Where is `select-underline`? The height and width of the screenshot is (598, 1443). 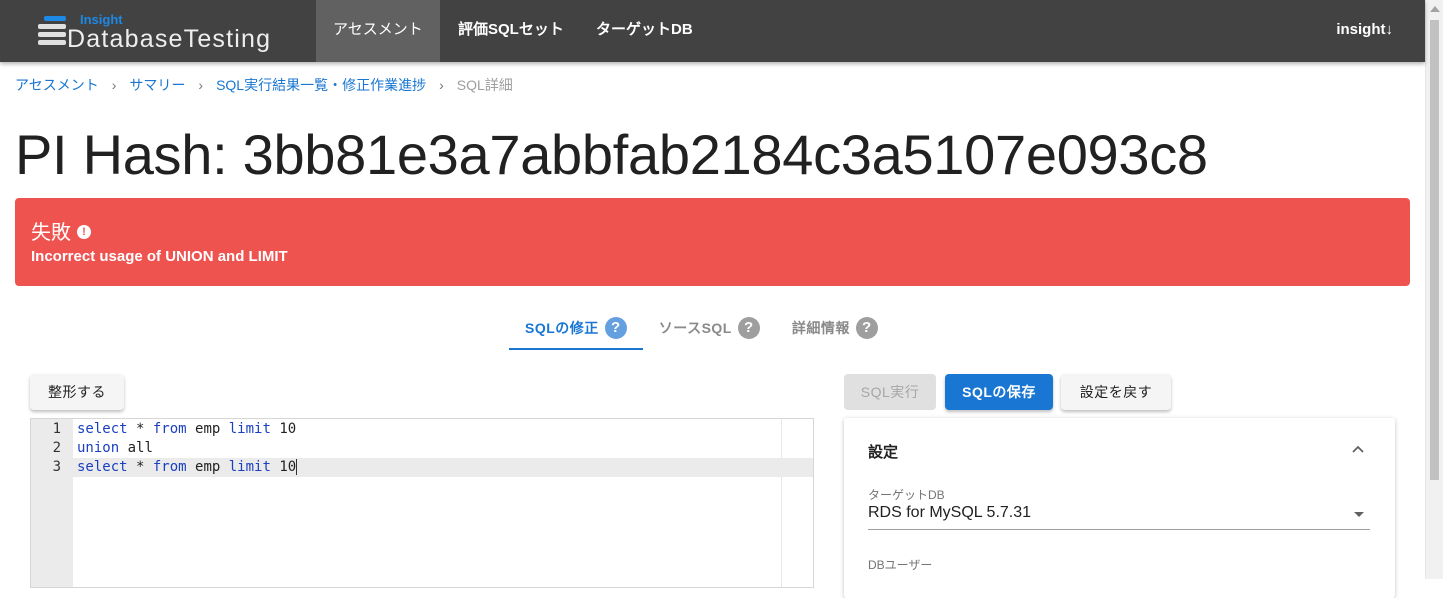 select-underline is located at coordinates (1119, 529).